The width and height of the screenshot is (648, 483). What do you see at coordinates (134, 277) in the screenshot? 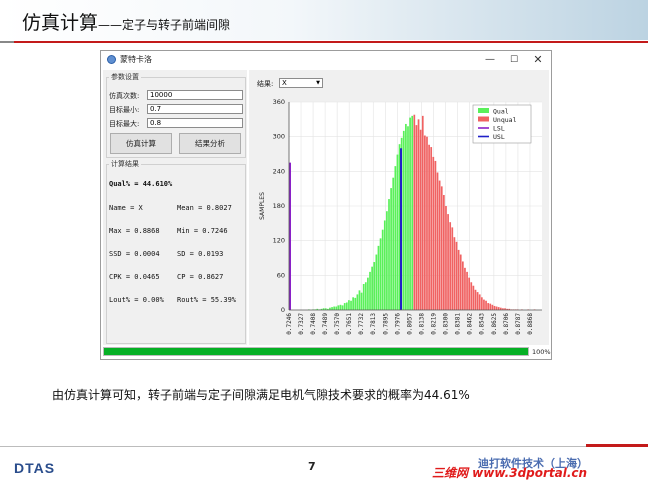
I see `stat-cpk: CPK = 0.0465` at bounding box center [134, 277].